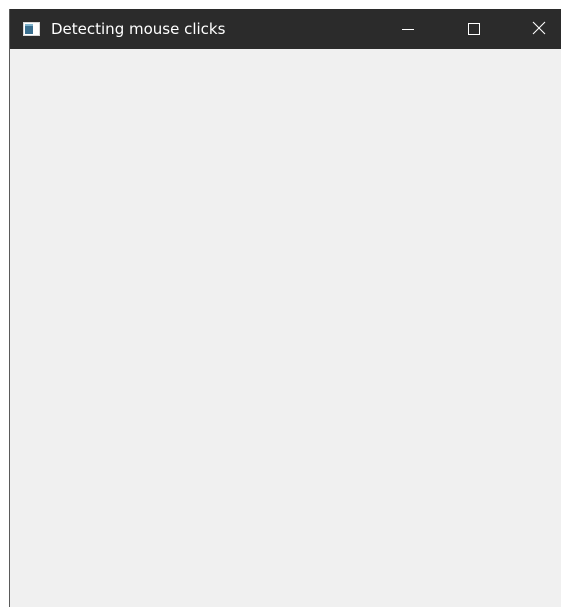 Image resolution: width=561 pixels, height=607 pixels. What do you see at coordinates (31, 28) in the screenshot?
I see `app-window-icon` at bounding box center [31, 28].